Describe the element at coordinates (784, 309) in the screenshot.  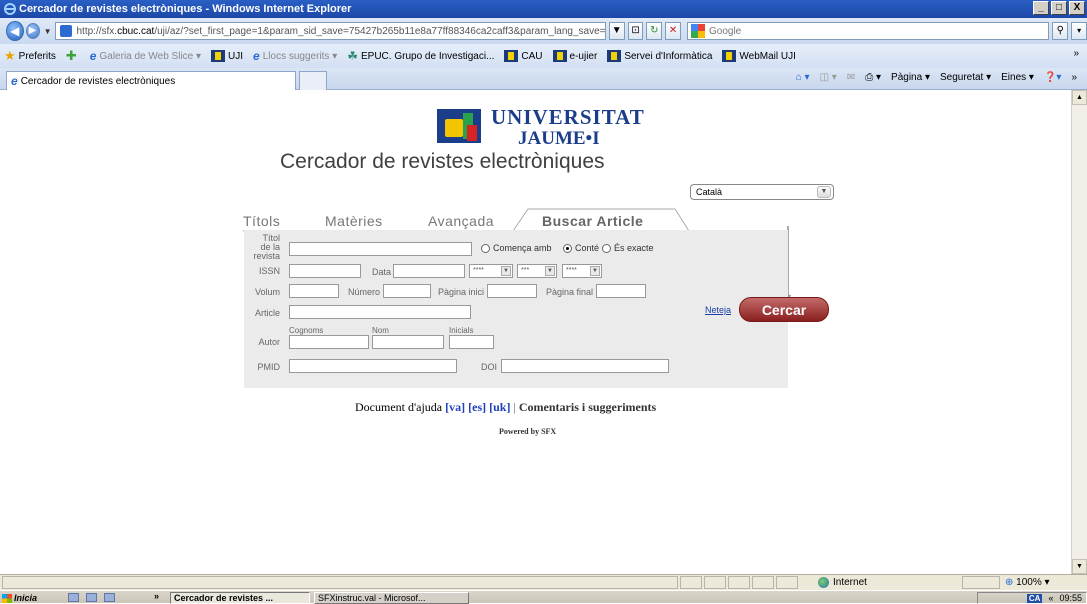
I see `search-button: Cercar` at that location.